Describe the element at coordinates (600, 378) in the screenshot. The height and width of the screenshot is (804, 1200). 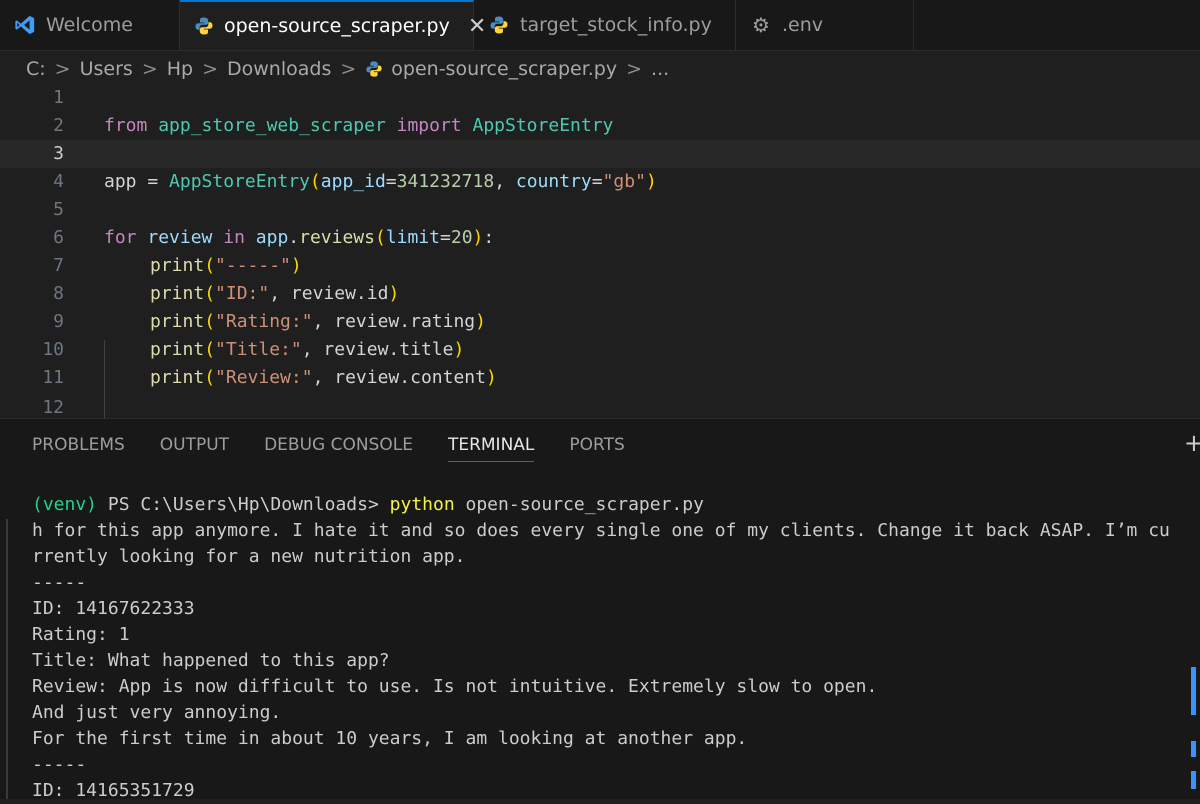
I see `code-line: 11 print("Review:", review.content)` at that location.